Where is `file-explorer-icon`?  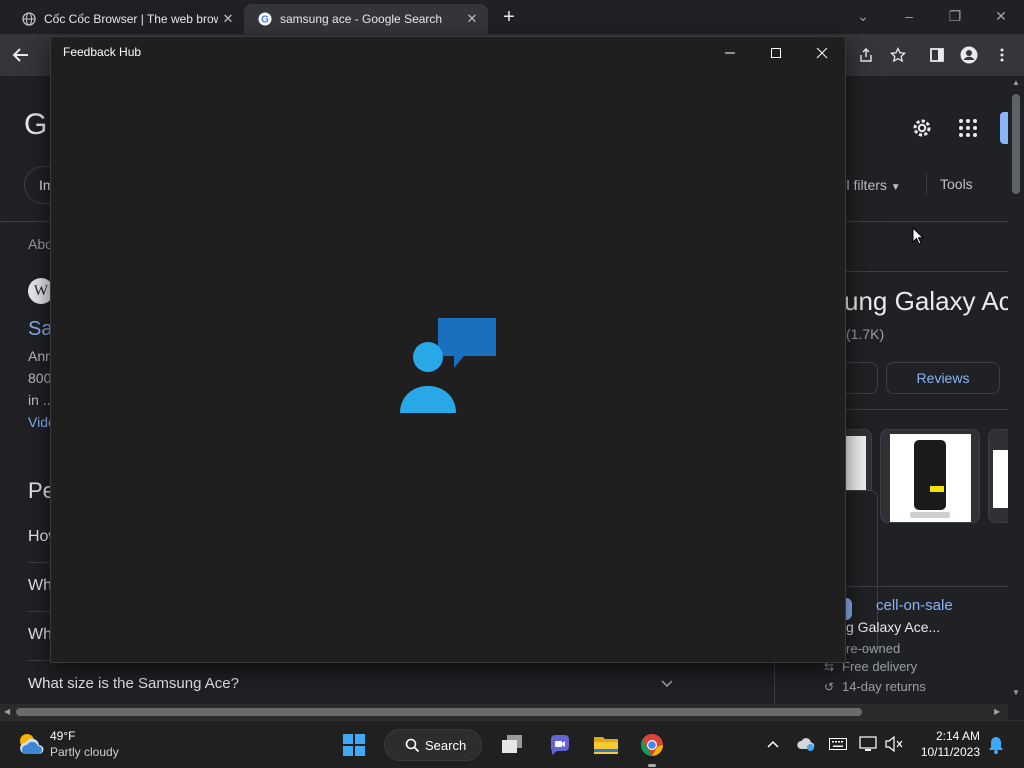
file-explorer-icon is located at coordinates (606, 745).